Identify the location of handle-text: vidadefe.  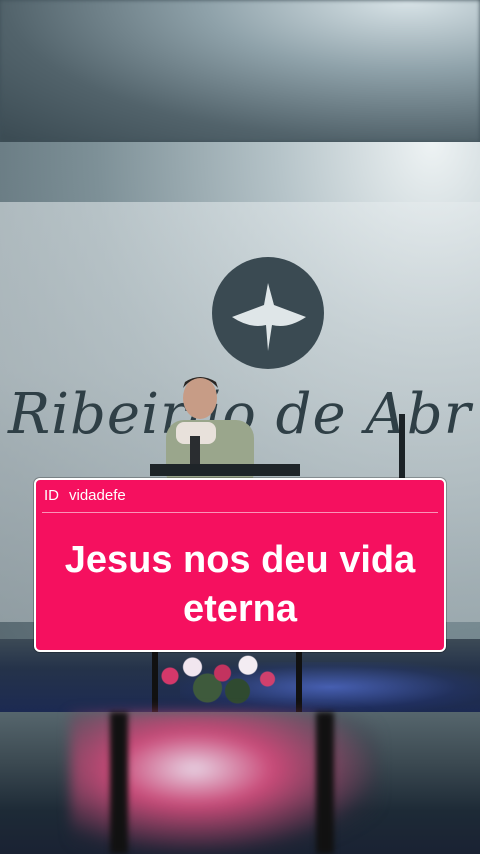
(97, 495).